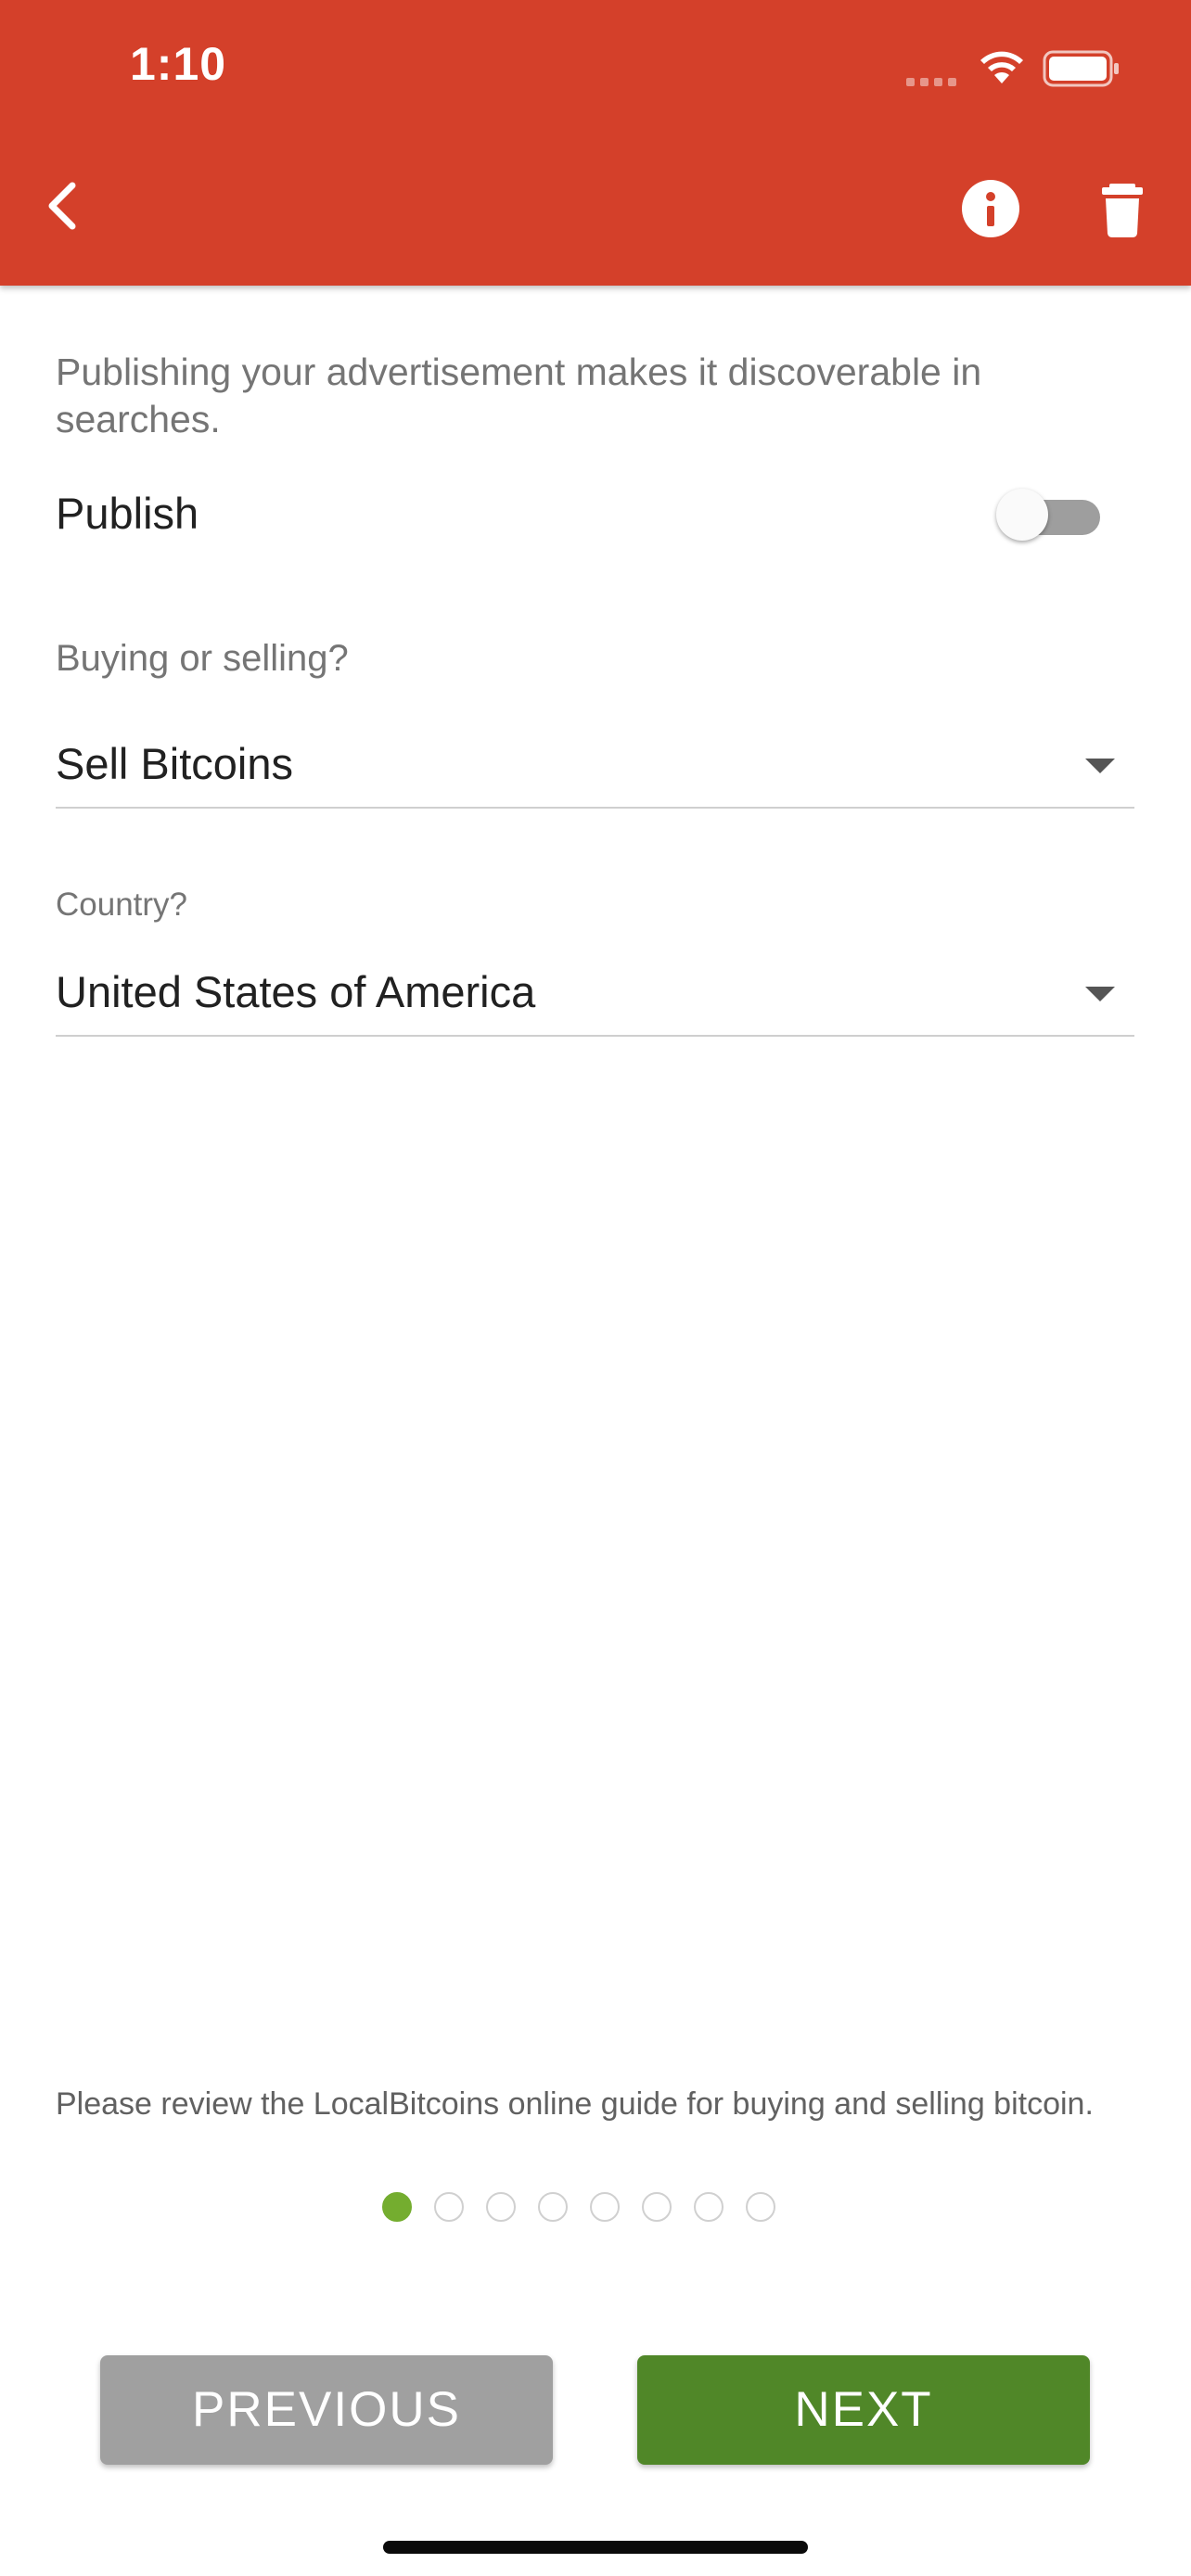 This screenshot has height=2576, width=1191. Describe the element at coordinates (326, 2410) in the screenshot. I see `previous-button: PREVIOUS` at that location.